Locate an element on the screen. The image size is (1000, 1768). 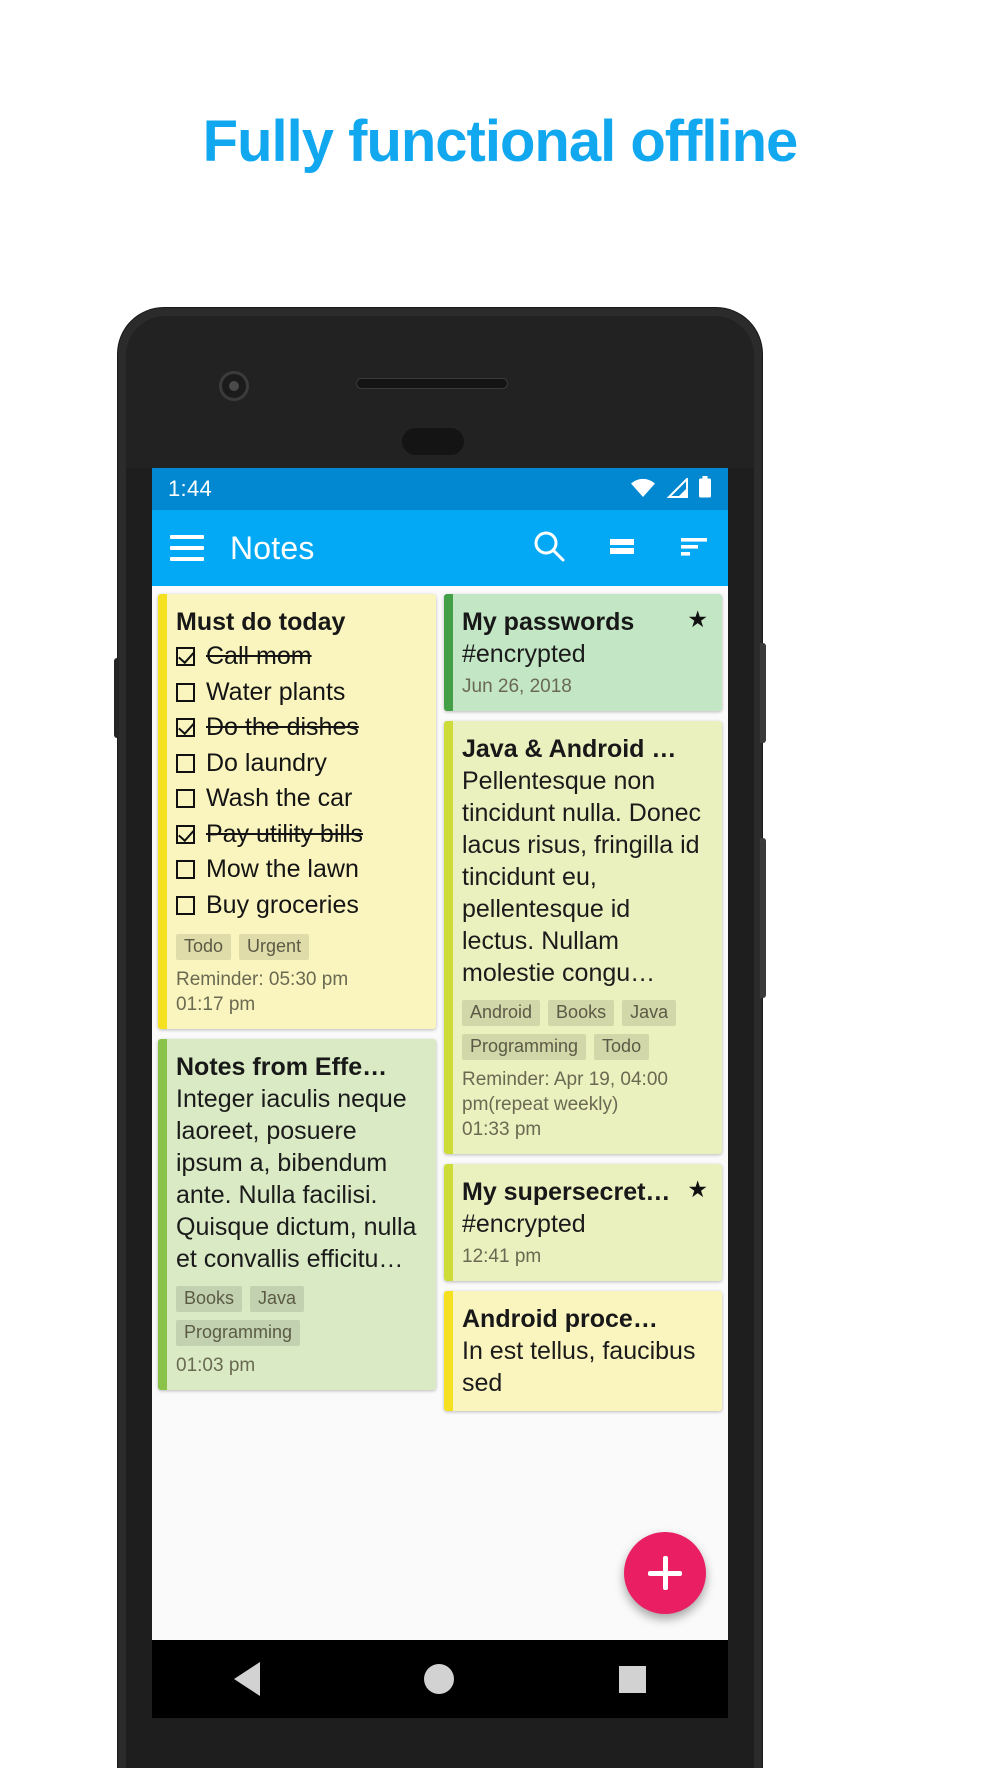
earpiece-speaker is located at coordinates (432, 383).